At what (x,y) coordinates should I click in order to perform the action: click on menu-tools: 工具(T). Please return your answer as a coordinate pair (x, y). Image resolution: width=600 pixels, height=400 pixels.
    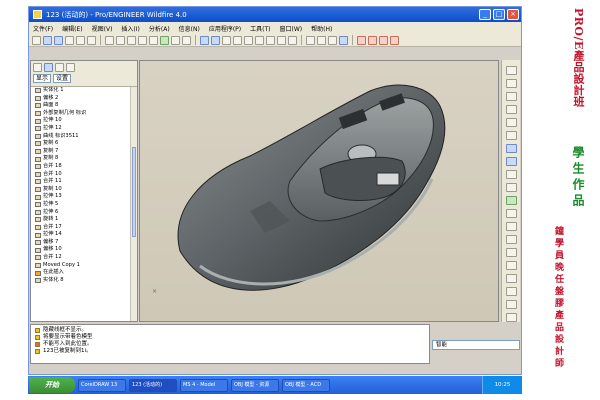
    Looking at the image, I should click on (260, 28).